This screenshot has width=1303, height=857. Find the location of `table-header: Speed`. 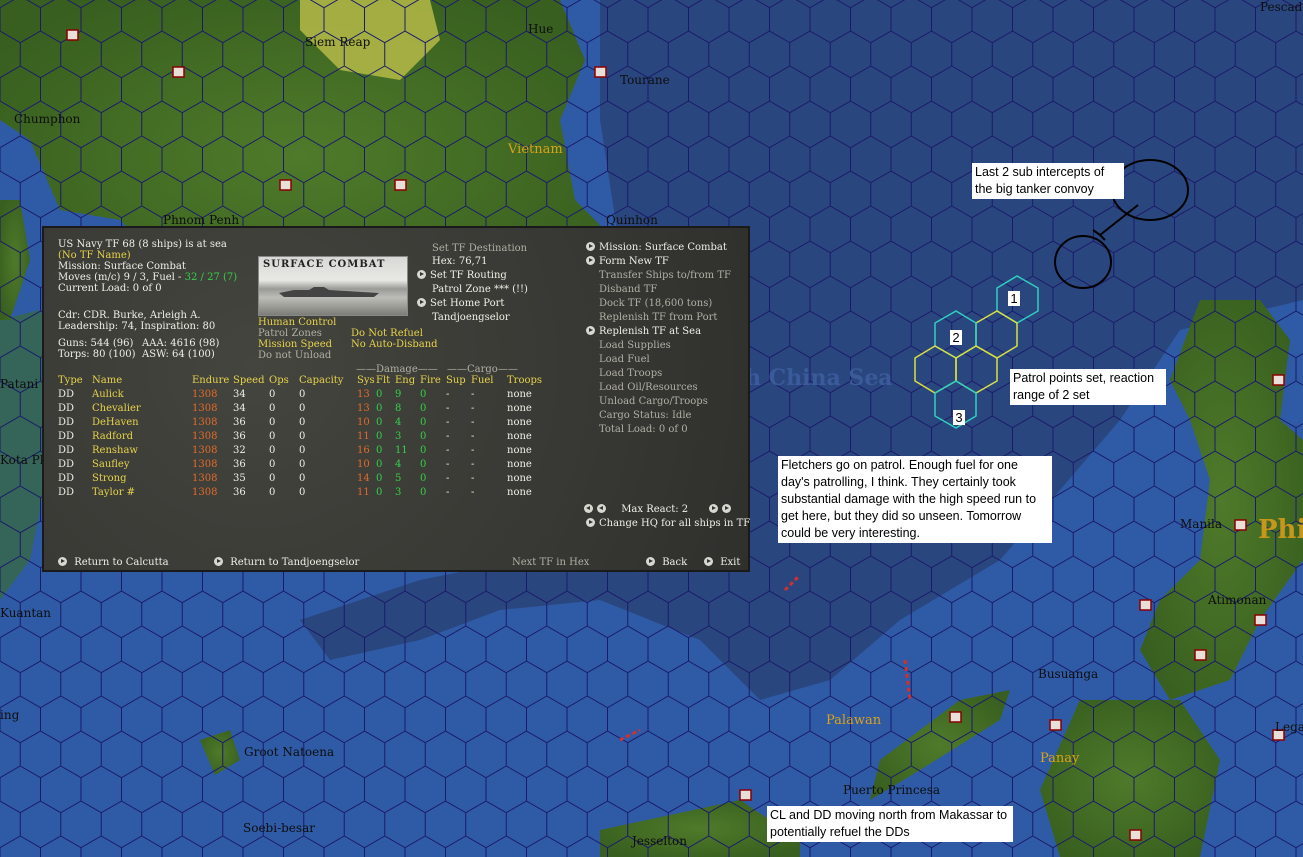

table-header: Speed is located at coordinates (249, 380).